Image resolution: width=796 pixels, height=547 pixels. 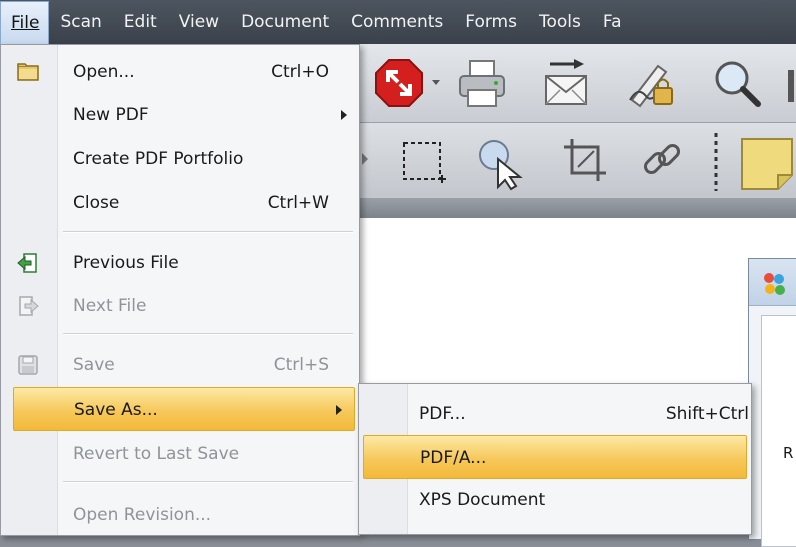 I want to click on menu-tools: Tools, so click(x=560, y=22).